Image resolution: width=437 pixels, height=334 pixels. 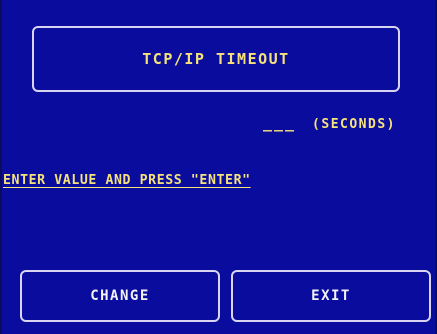 I want to click on screen-title: TCP/IP TIMEOUT, so click(x=216, y=59).